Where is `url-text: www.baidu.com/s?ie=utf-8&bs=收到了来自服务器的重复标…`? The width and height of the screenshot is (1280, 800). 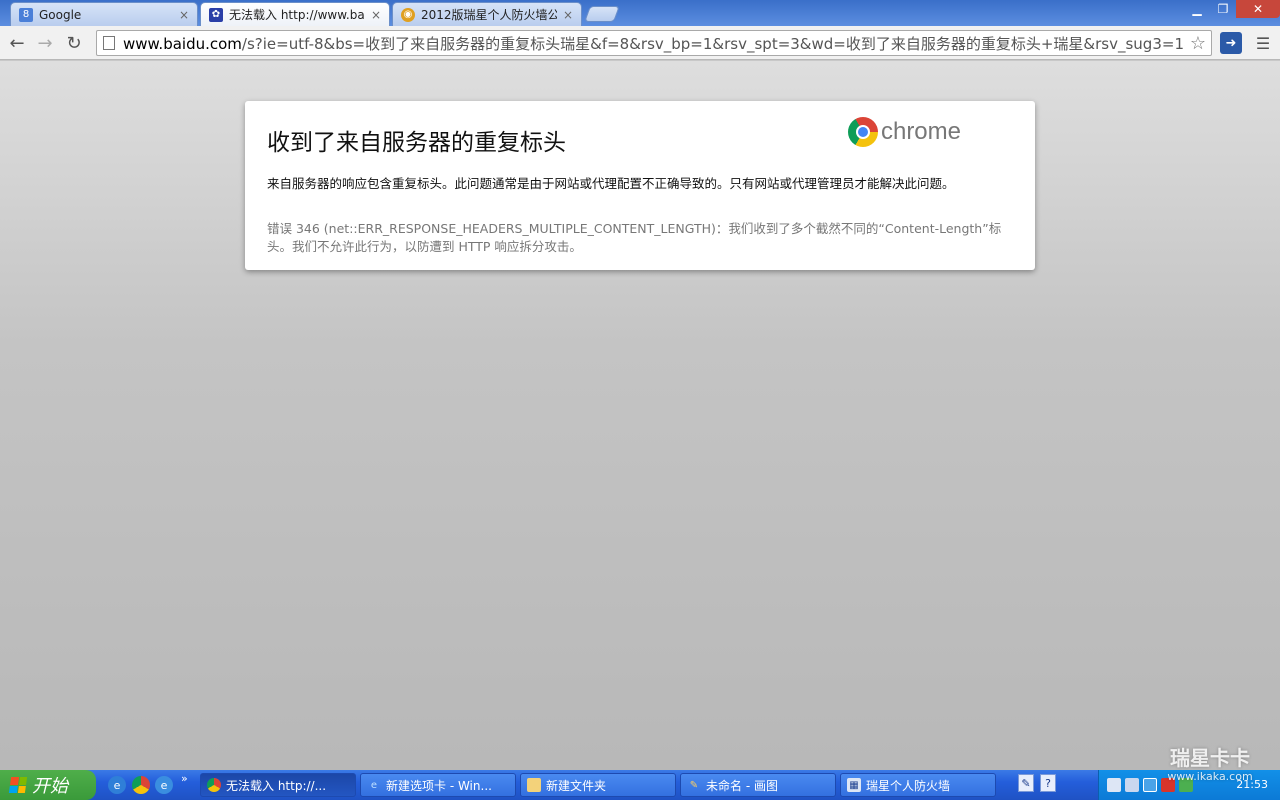 url-text: www.baidu.com/s?ie=utf-8&bs=收到了来自服务器的重复标… is located at coordinates (654, 43).